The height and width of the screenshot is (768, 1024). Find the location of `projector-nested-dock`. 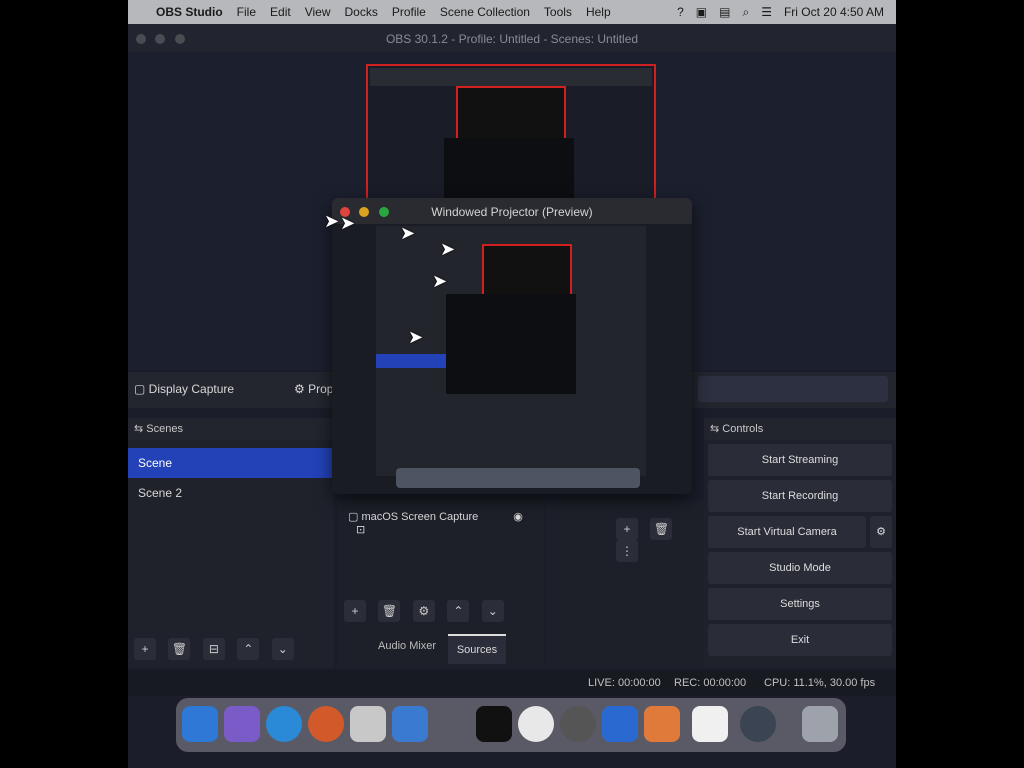

projector-nested-dock is located at coordinates (518, 478).